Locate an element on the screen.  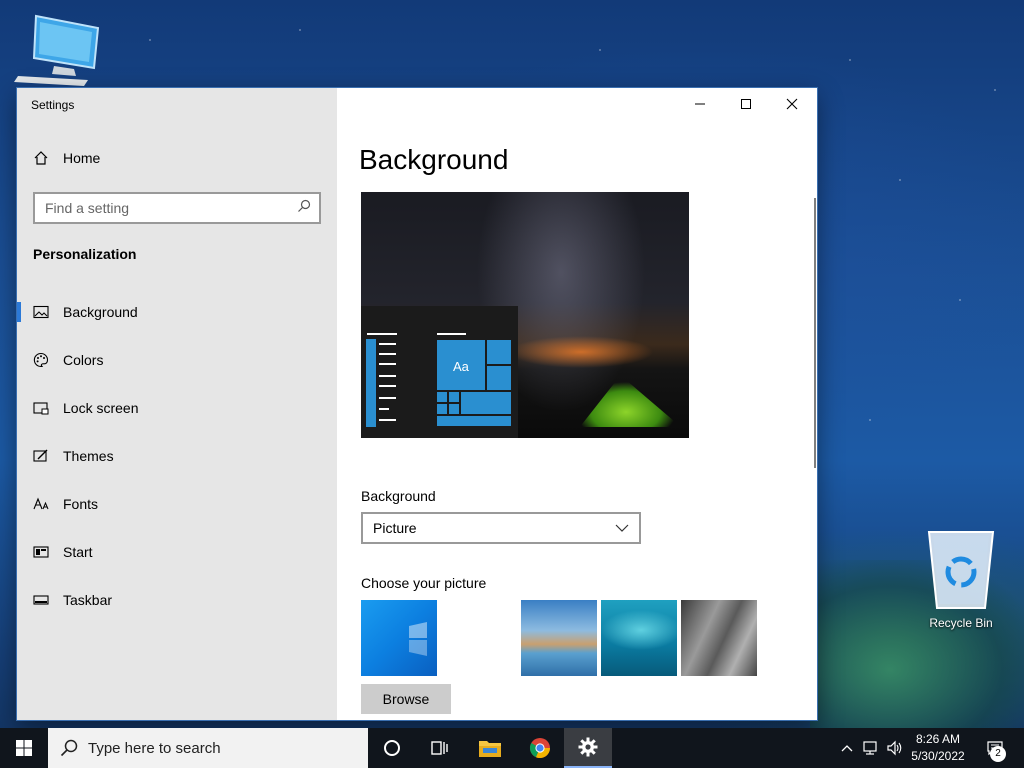
background-type-value: Picture is located at coordinates (395, 528).